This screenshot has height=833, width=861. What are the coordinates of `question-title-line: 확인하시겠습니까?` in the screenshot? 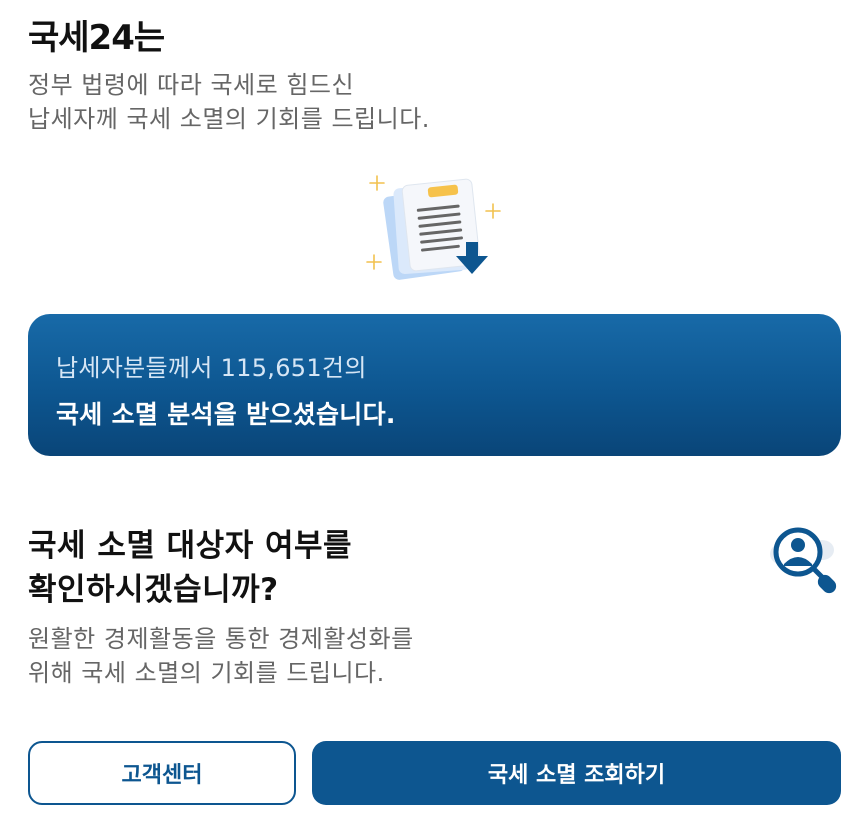 It's located at (153, 590).